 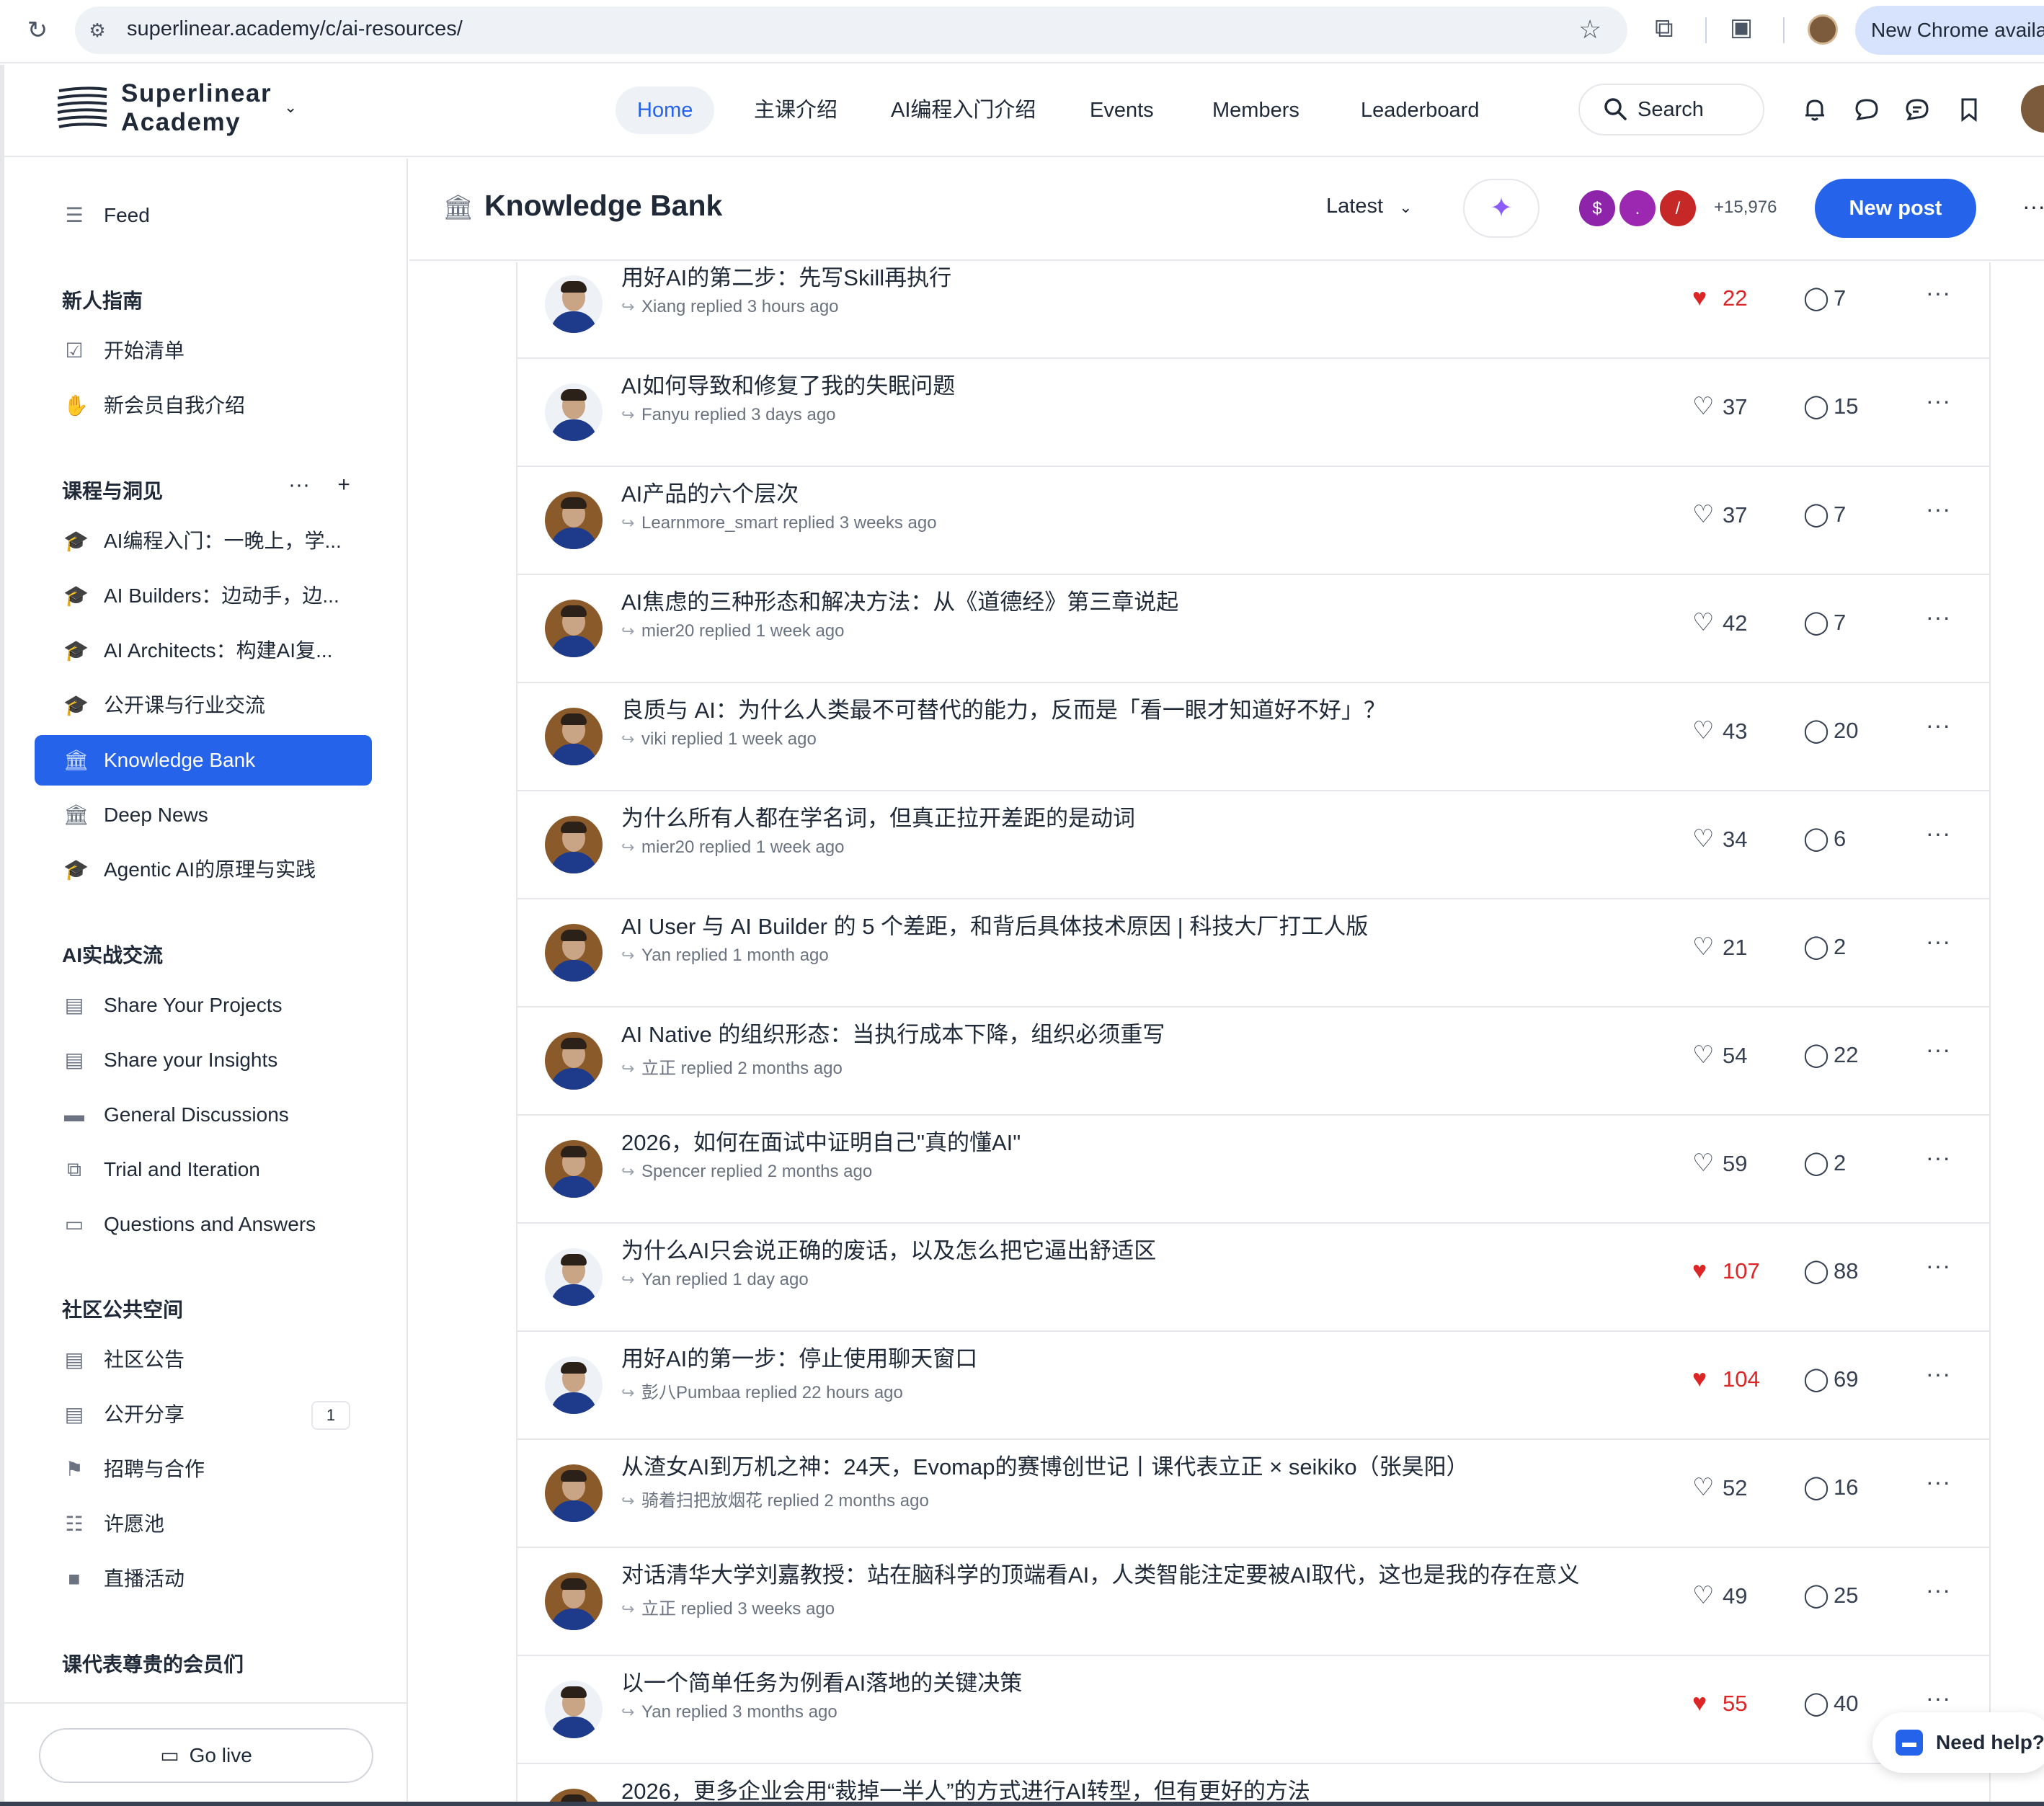 I want to click on member-avatar: /, so click(x=1678, y=208).